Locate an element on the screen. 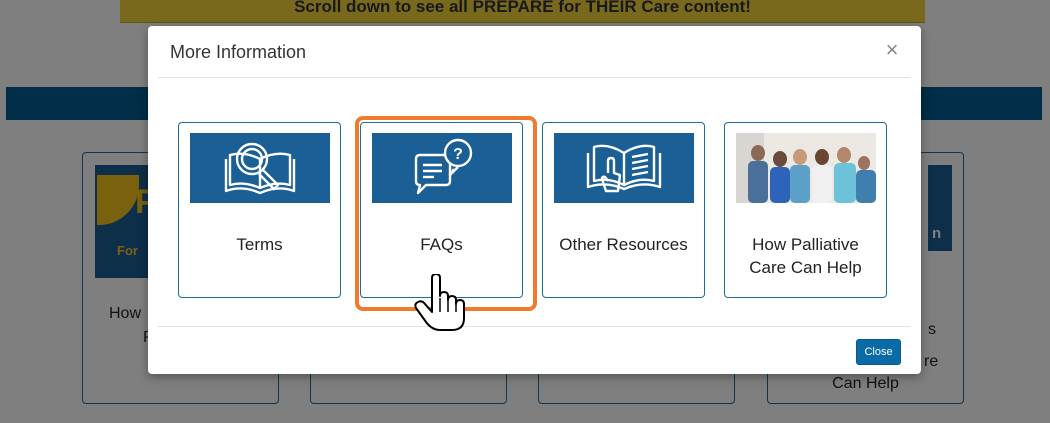  tile-terms-label: Terms is located at coordinates (259, 244).